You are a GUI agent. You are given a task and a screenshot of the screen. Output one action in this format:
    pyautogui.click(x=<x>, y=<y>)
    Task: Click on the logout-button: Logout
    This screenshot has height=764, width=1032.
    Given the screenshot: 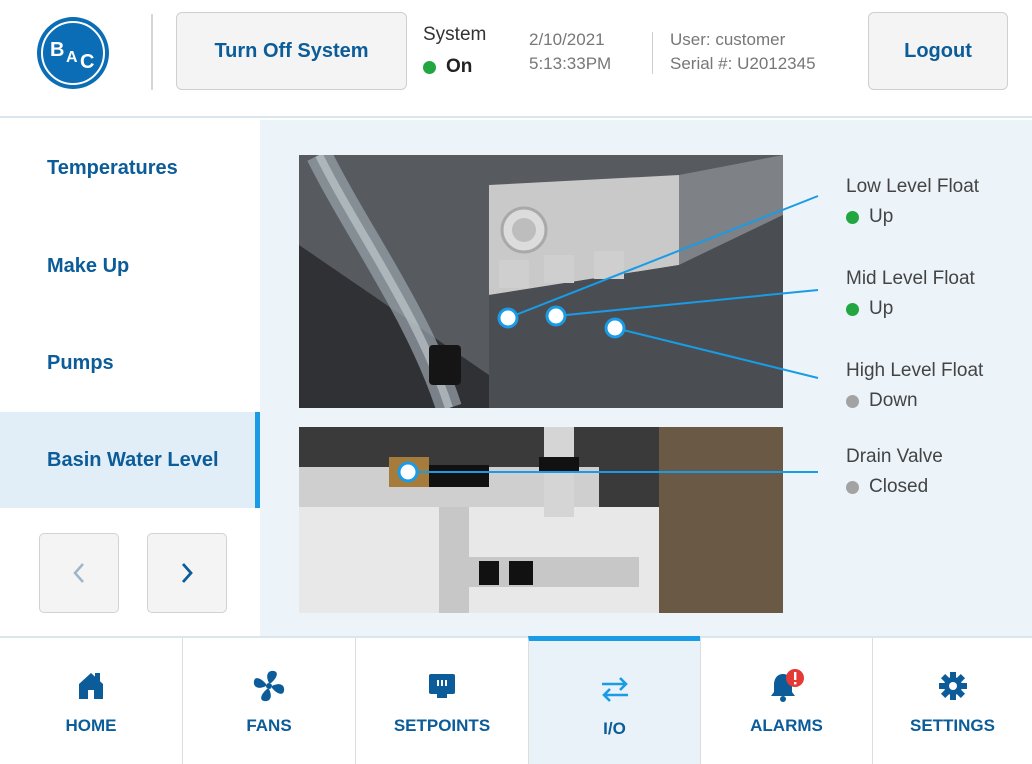 What is the action you would take?
    pyautogui.click(x=938, y=51)
    